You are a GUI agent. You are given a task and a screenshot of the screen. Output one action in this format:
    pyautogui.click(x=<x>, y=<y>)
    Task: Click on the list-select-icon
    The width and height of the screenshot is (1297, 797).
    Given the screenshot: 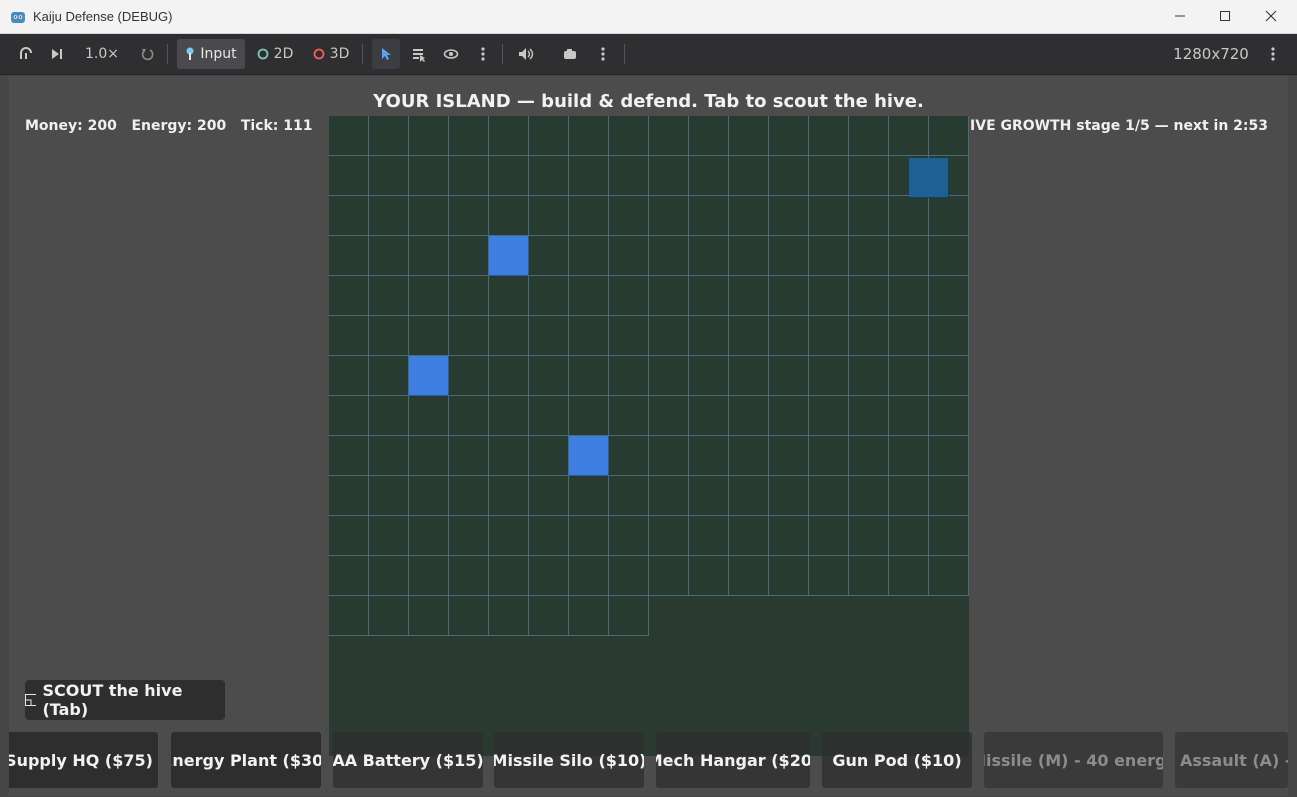 What is the action you would take?
    pyautogui.click(x=419, y=54)
    